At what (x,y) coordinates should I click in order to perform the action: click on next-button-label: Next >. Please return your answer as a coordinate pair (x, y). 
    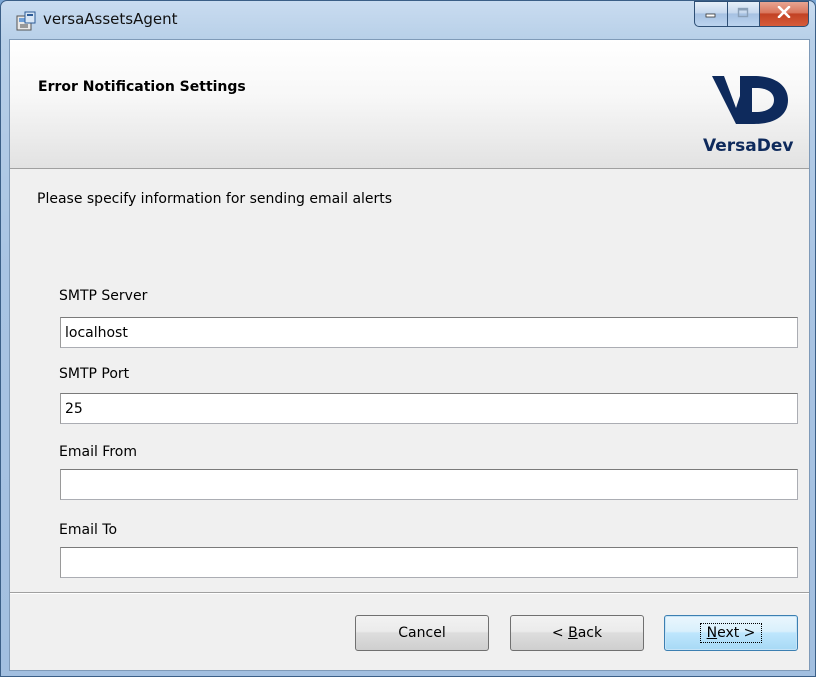
    Looking at the image, I should click on (731, 633).